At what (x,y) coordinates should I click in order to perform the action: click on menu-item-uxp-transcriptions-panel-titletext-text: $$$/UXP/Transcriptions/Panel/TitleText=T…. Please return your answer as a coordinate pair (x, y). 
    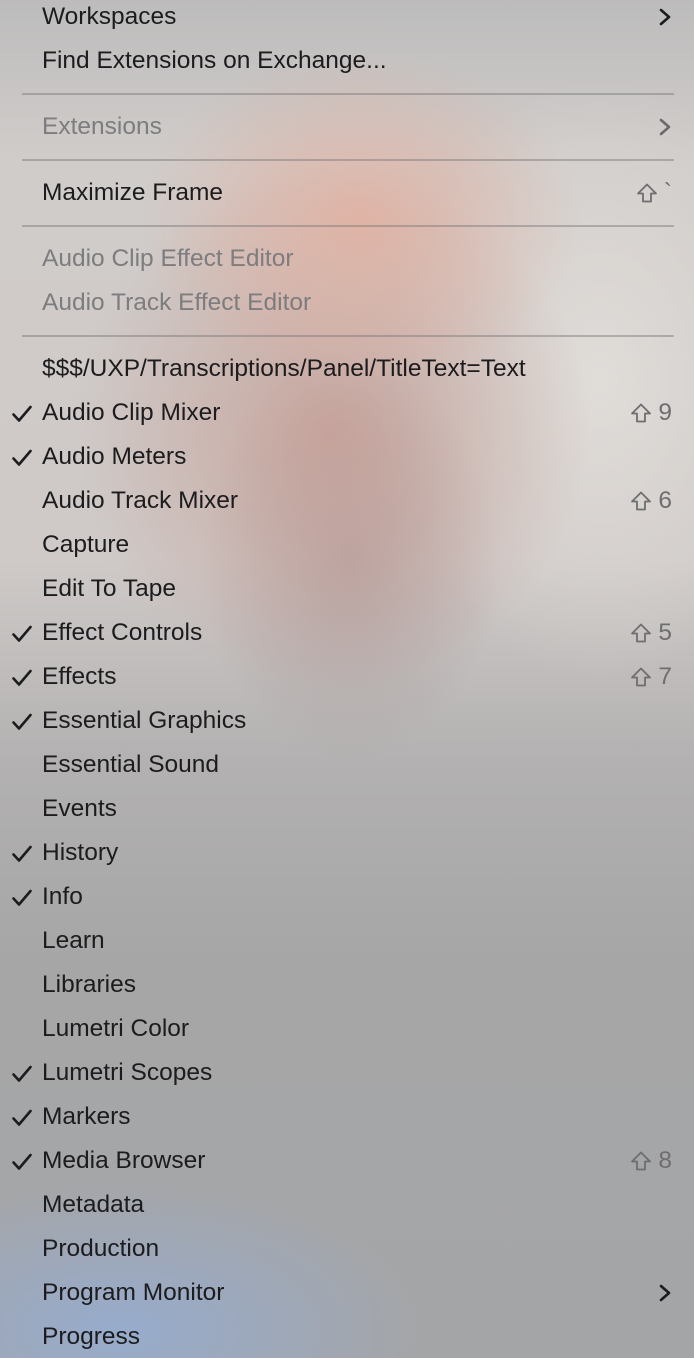
    Looking at the image, I should click on (347, 369).